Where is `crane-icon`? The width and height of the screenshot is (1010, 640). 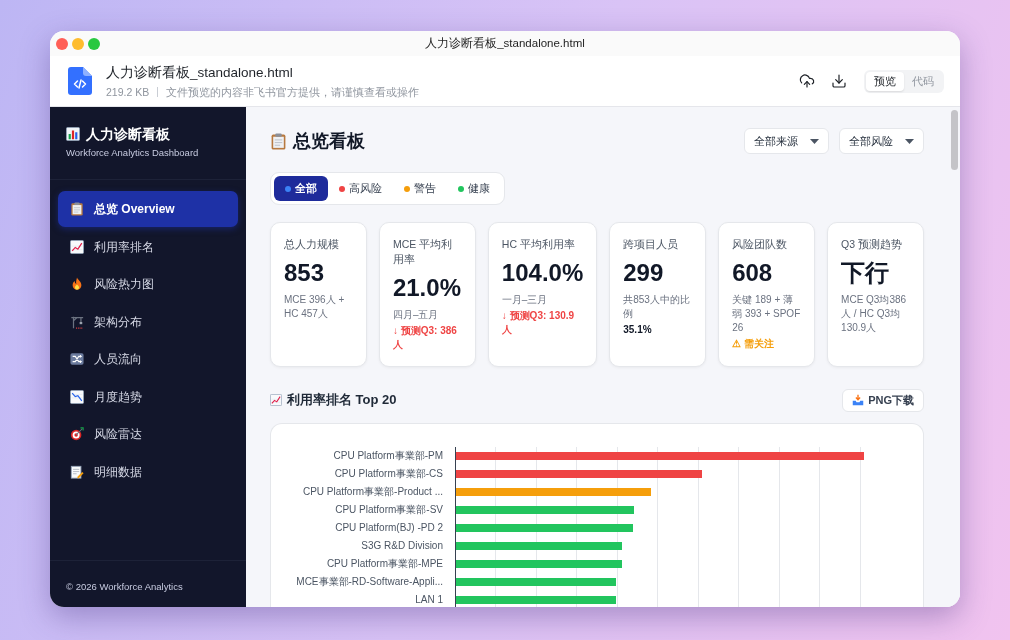 crane-icon is located at coordinates (77, 321).